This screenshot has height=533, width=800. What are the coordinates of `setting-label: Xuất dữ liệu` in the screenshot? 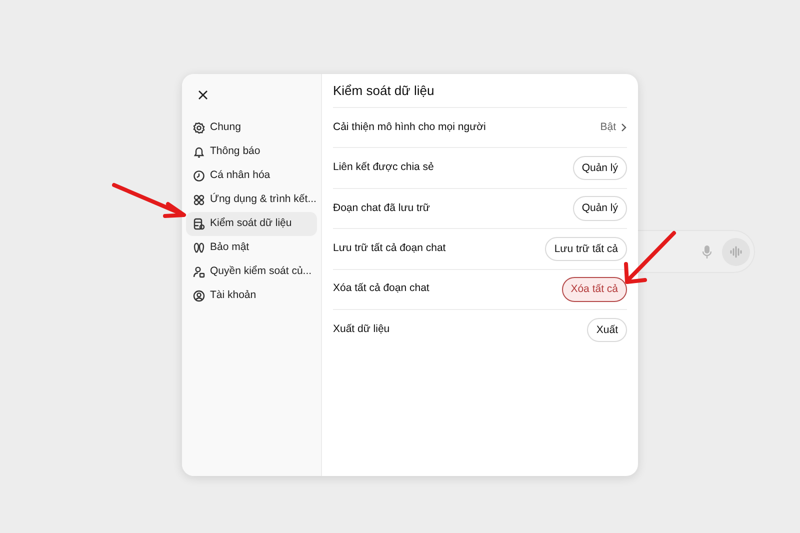 It's located at (361, 330).